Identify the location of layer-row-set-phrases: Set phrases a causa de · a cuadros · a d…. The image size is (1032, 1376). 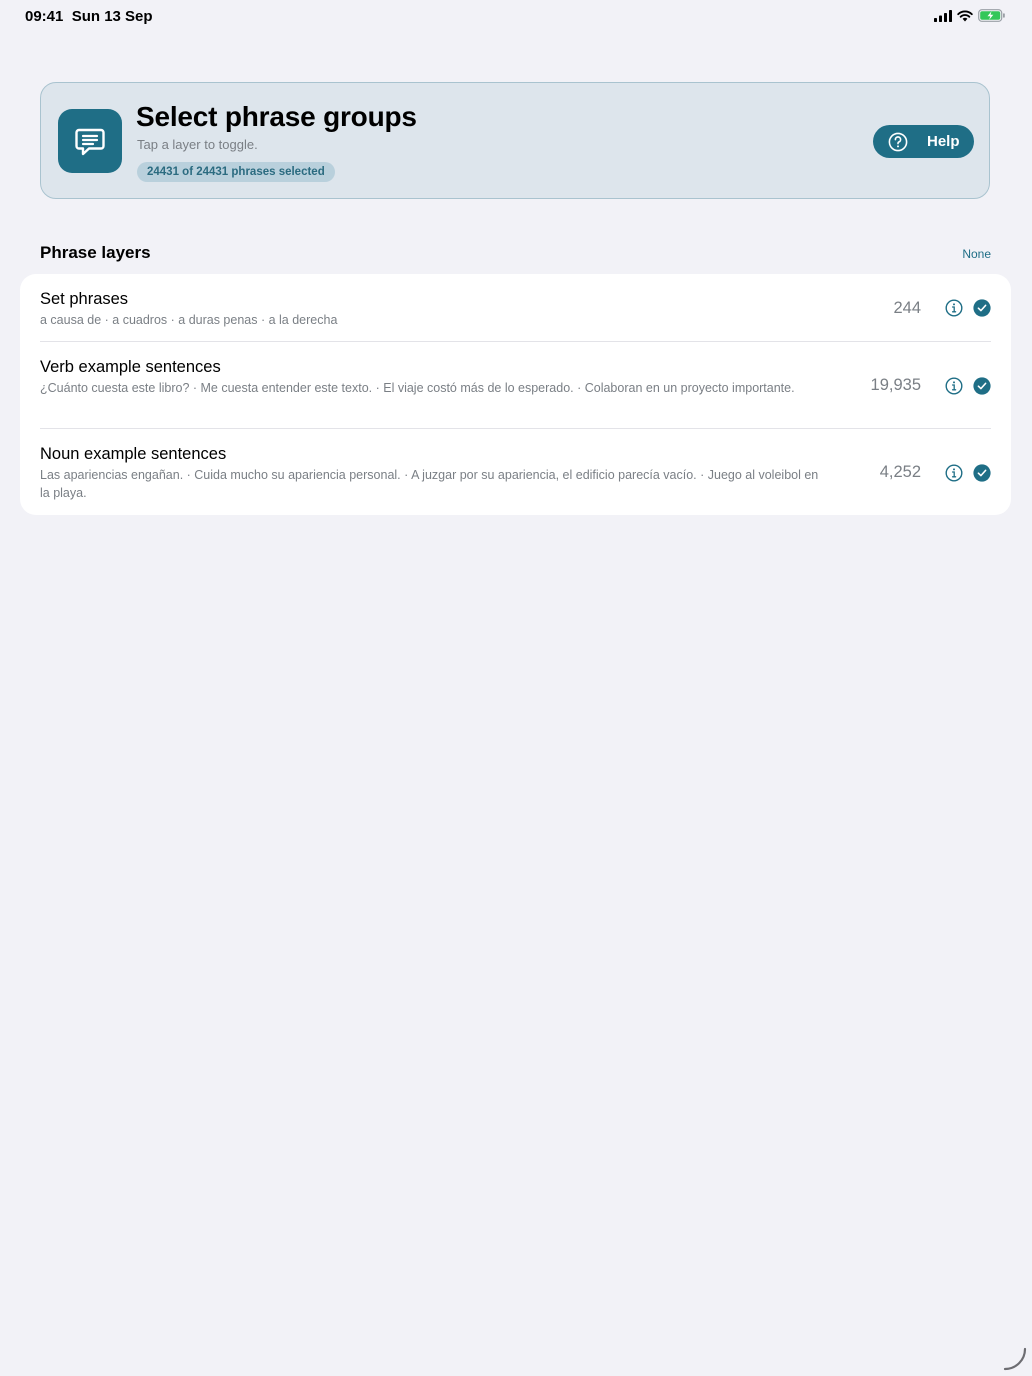
(515, 307).